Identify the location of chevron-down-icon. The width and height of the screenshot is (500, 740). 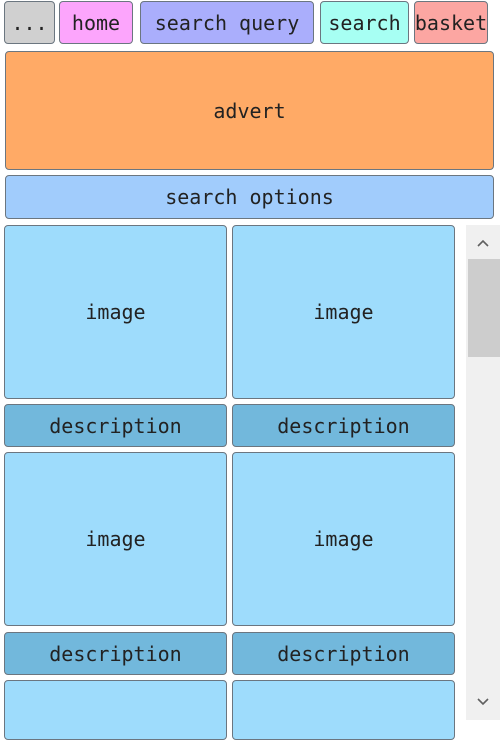
(483, 702).